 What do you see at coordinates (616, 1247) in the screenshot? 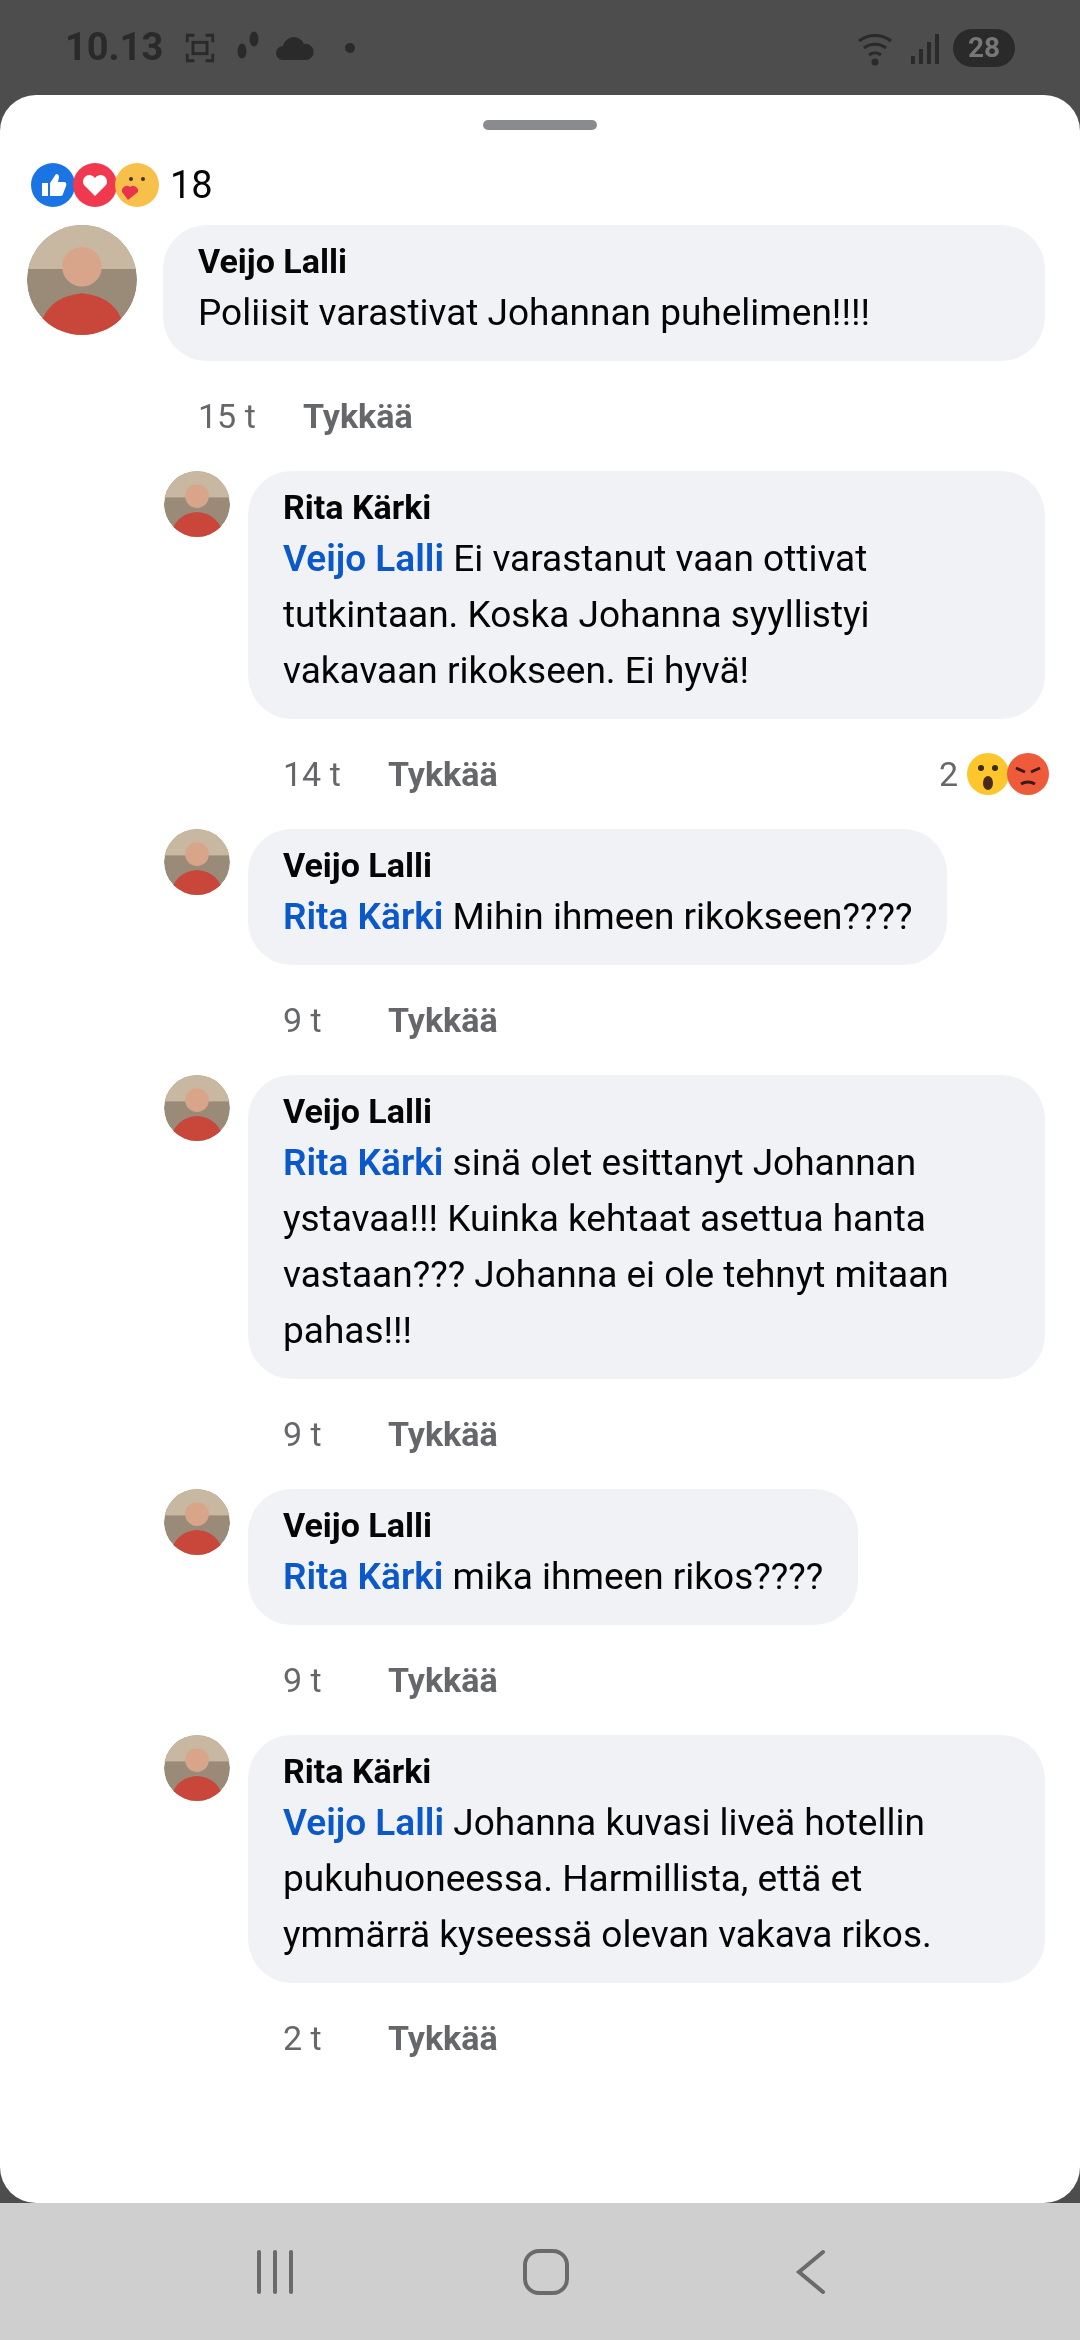
I see `comment-text: Rita Kärki sinä olet esittanyt Johannan ystavaa!!! Kuinka kehtaat asettua hanta vastaan??? Johanna ei ole tehnyt mitaan pahas!!!` at bounding box center [616, 1247].